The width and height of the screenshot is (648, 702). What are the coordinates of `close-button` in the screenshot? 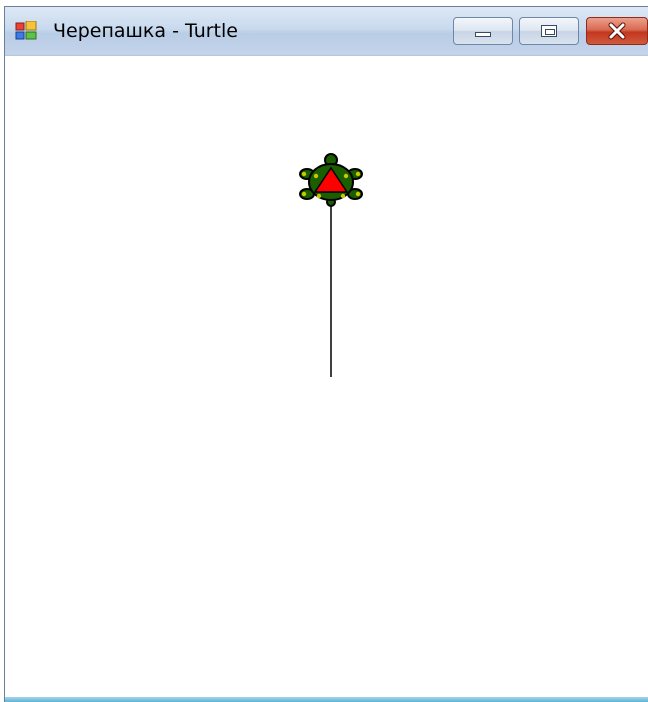 It's located at (617, 31).